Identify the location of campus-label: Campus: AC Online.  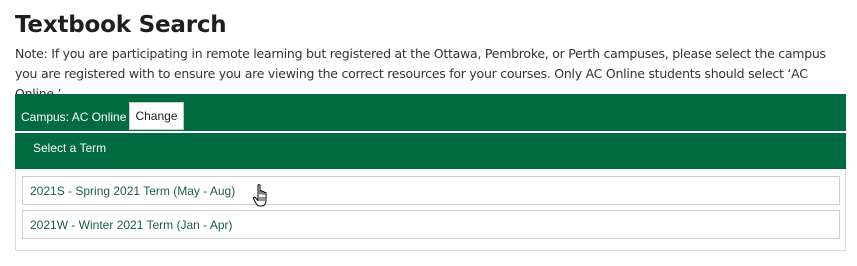
(74, 117).